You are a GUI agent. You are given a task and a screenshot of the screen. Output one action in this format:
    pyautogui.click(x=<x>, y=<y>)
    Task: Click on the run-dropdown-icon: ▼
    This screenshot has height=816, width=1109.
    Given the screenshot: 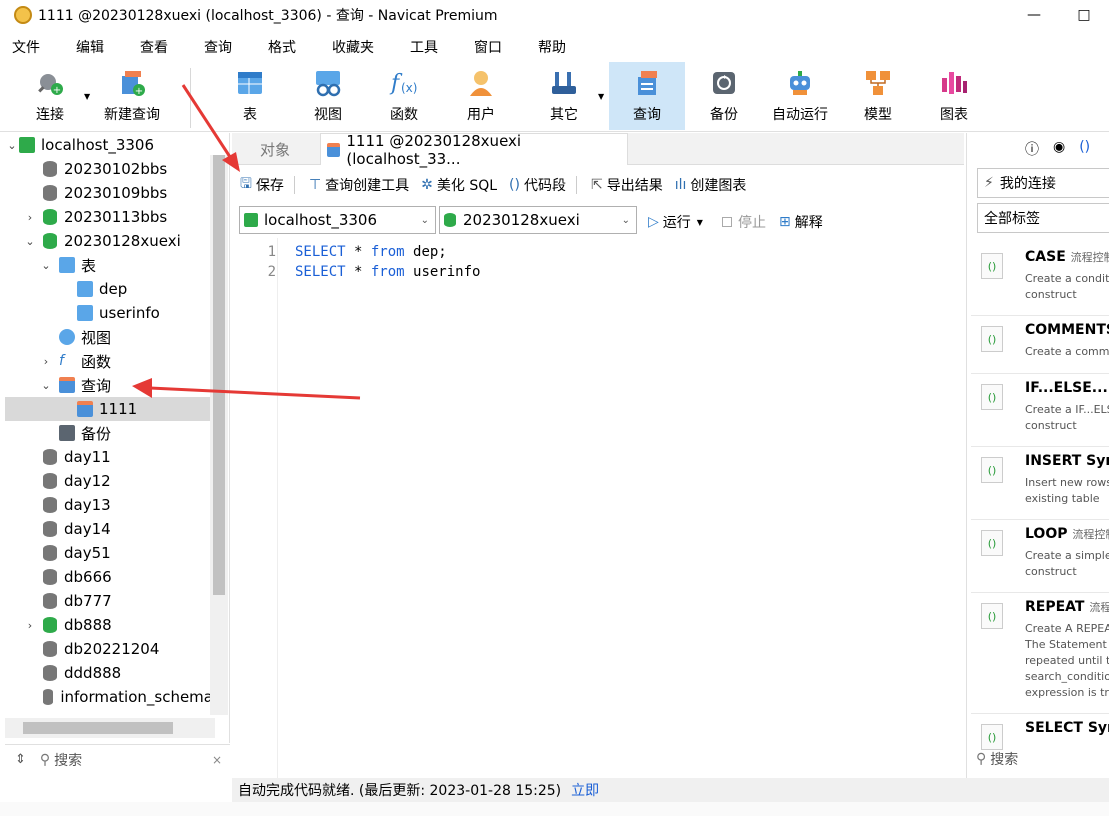 What is the action you would take?
    pyautogui.click(x=700, y=222)
    